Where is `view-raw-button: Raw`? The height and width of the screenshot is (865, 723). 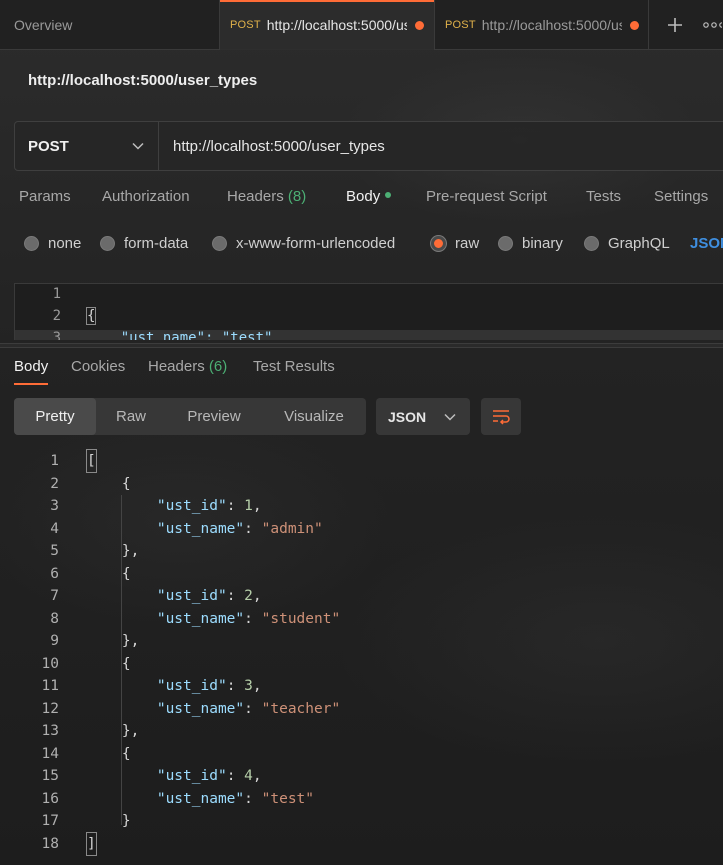 view-raw-button: Raw is located at coordinates (131, 416).